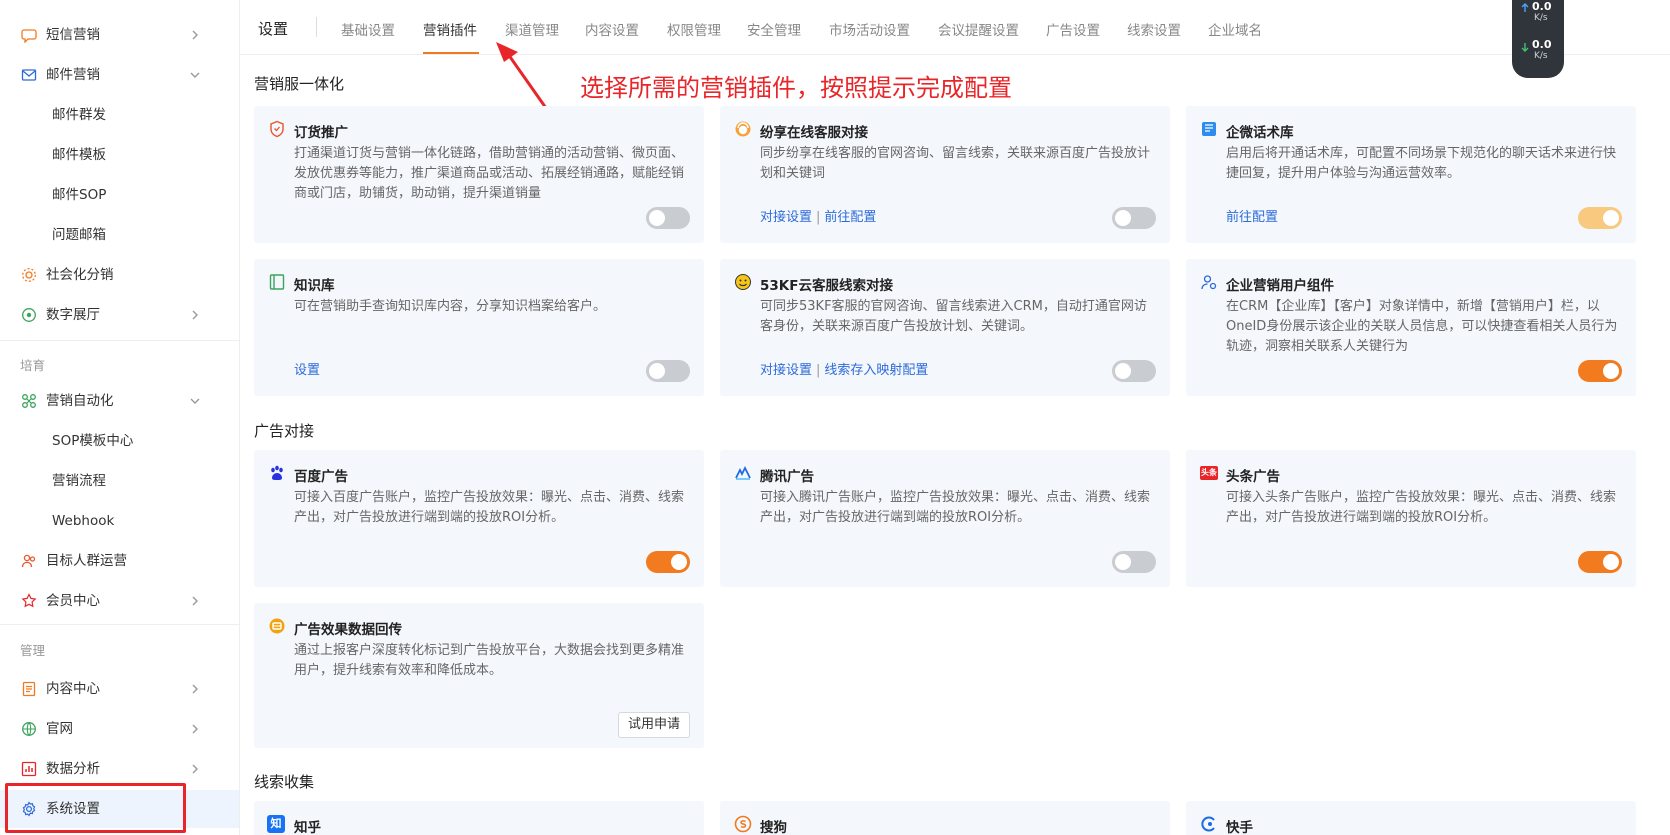  Describe the element at coordinates (1600, 562) in the screenshot. I see `toutiao-ads-toggle` at that location.